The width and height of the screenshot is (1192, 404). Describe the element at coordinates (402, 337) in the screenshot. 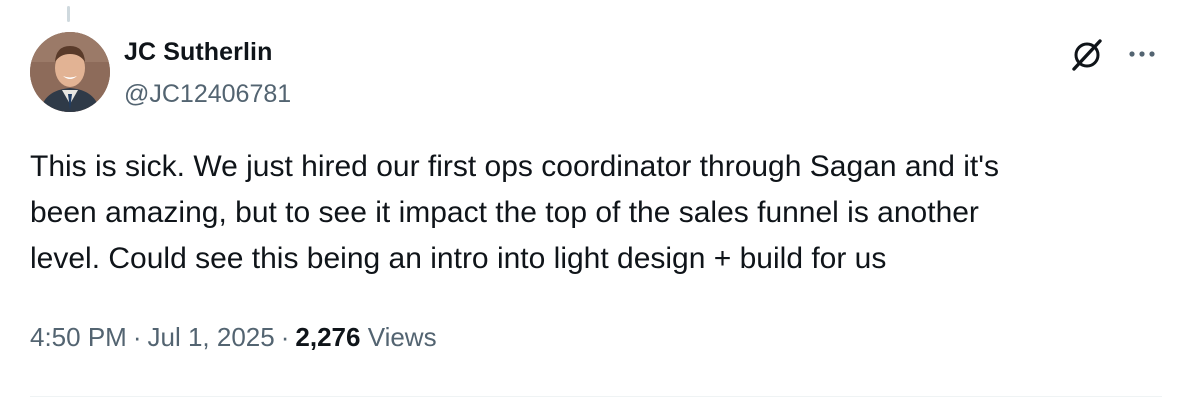

I see `views-label: Views` at that location.